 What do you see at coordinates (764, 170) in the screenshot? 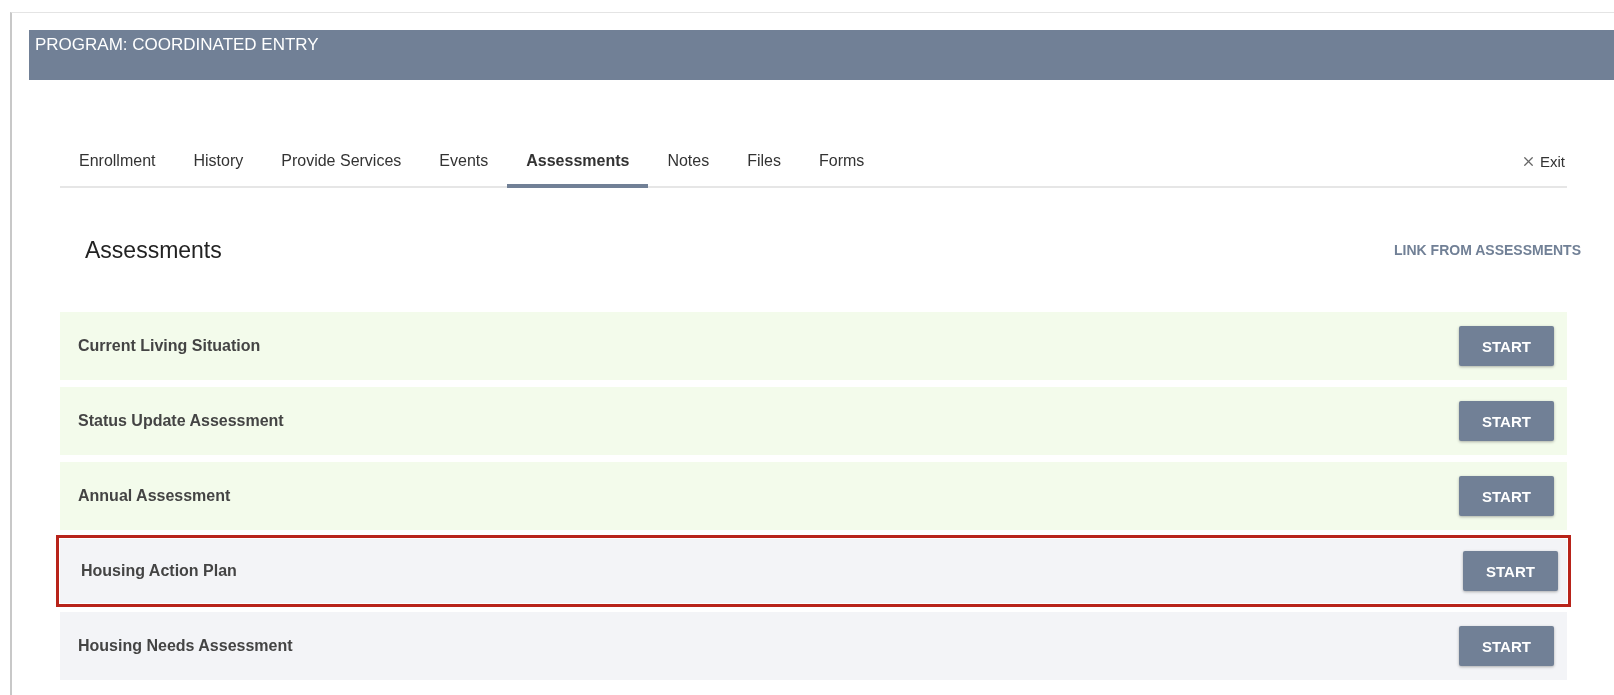
I see `tab: Files` at bounding box center [764, 170].